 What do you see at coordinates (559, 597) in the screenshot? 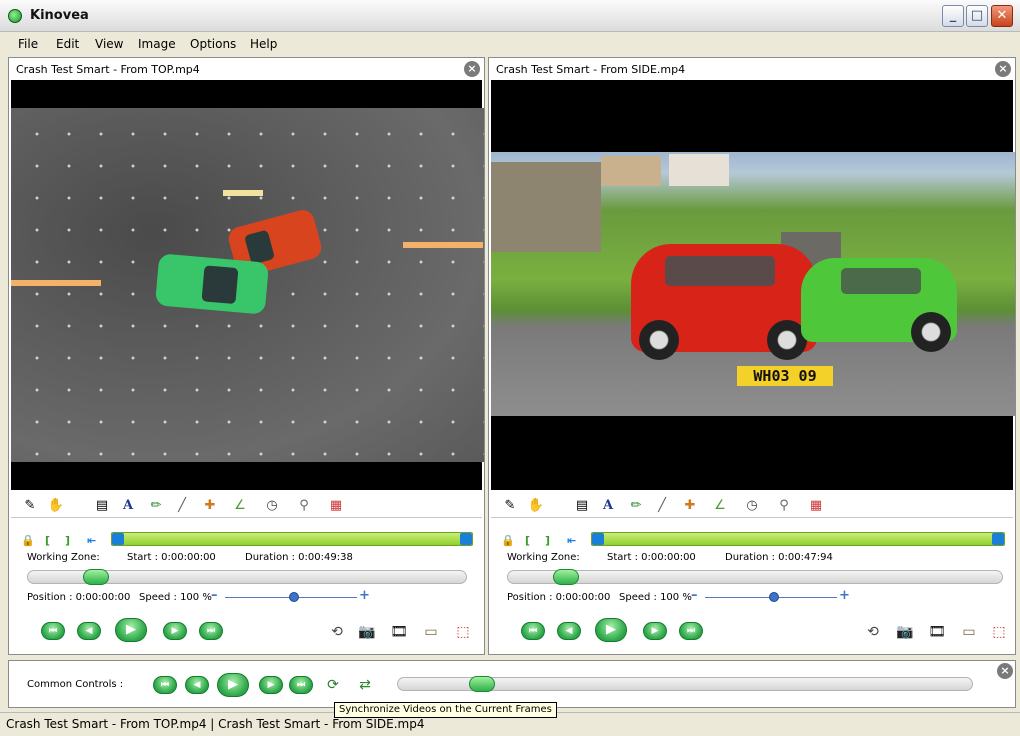
I see `position-readout: Position : 0:00:00:00` at bounding box center [559, 597].